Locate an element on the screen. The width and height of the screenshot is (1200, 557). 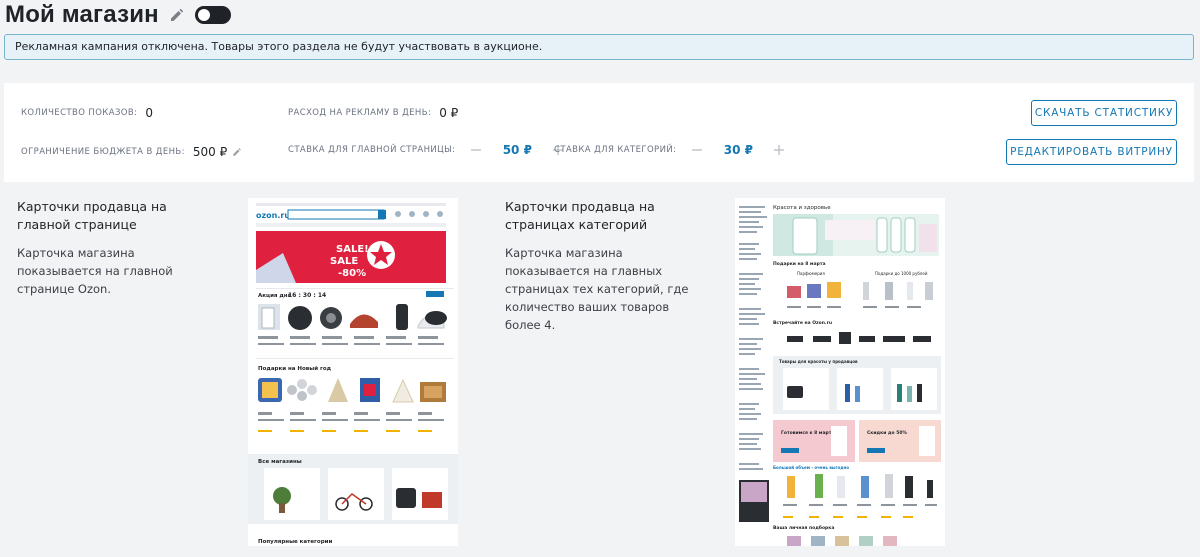
toggle-knob is located at coordinates (203, 15).